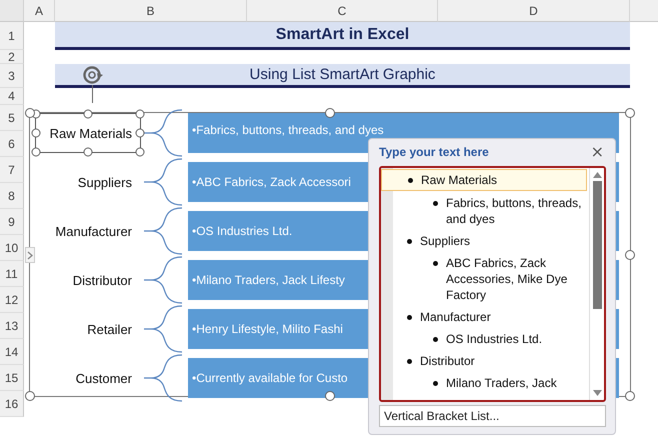  What do you see at coordinates (485, 383) in the screenshot?
I see `outline-item: Milano Traders, Jack` at bounding box center [485, 383].